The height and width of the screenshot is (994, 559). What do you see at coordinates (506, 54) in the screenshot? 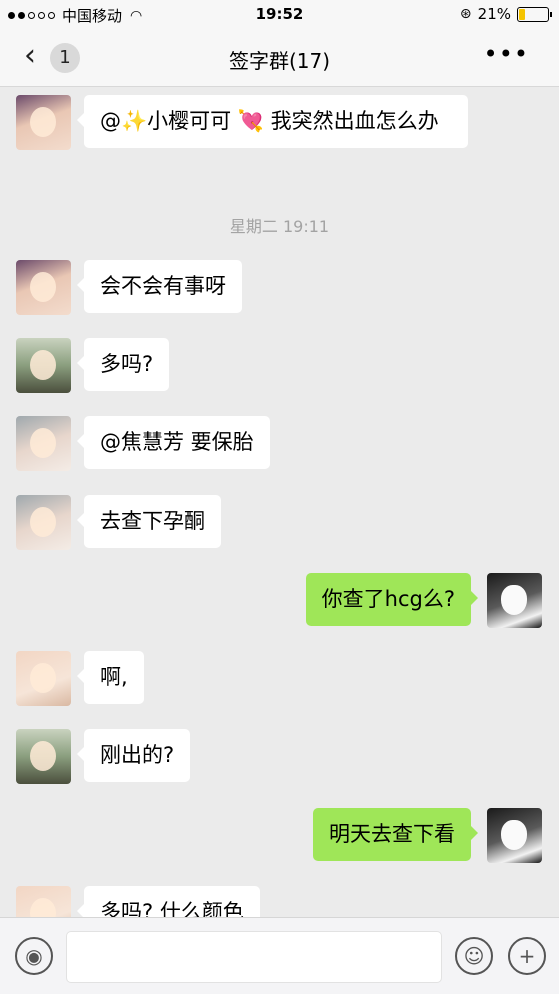
I see `more-icon: •••` at bounding box center [506, 54].